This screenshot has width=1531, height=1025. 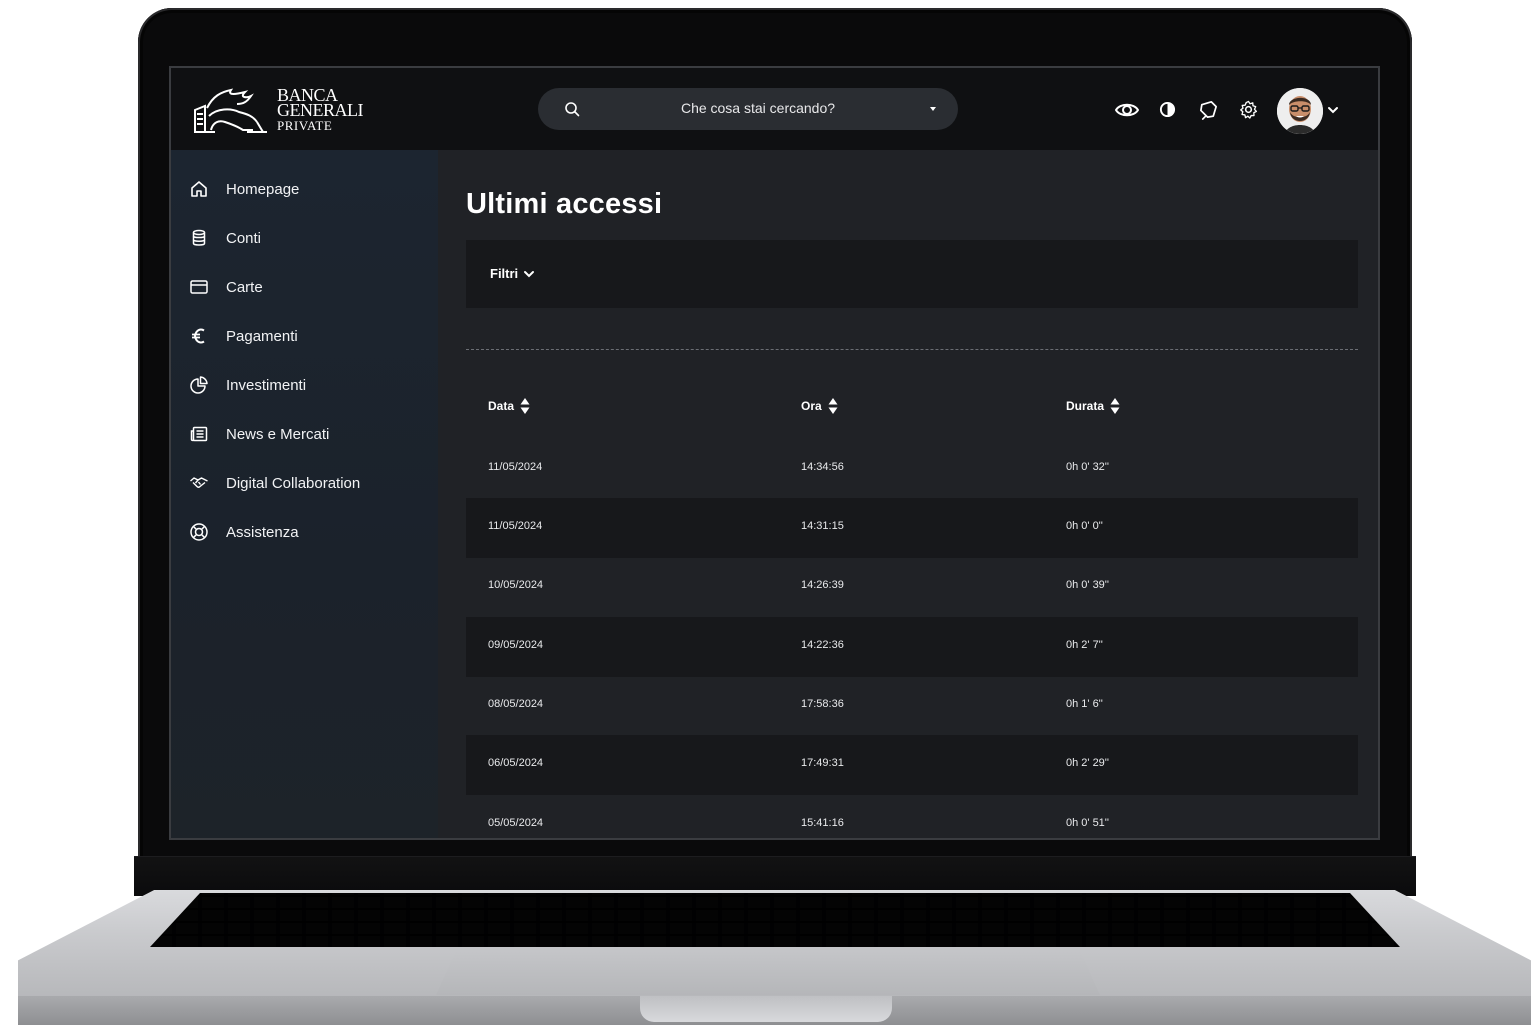 I want to click on sidebar-item-conti: Conti, so click(x=309, y=238).